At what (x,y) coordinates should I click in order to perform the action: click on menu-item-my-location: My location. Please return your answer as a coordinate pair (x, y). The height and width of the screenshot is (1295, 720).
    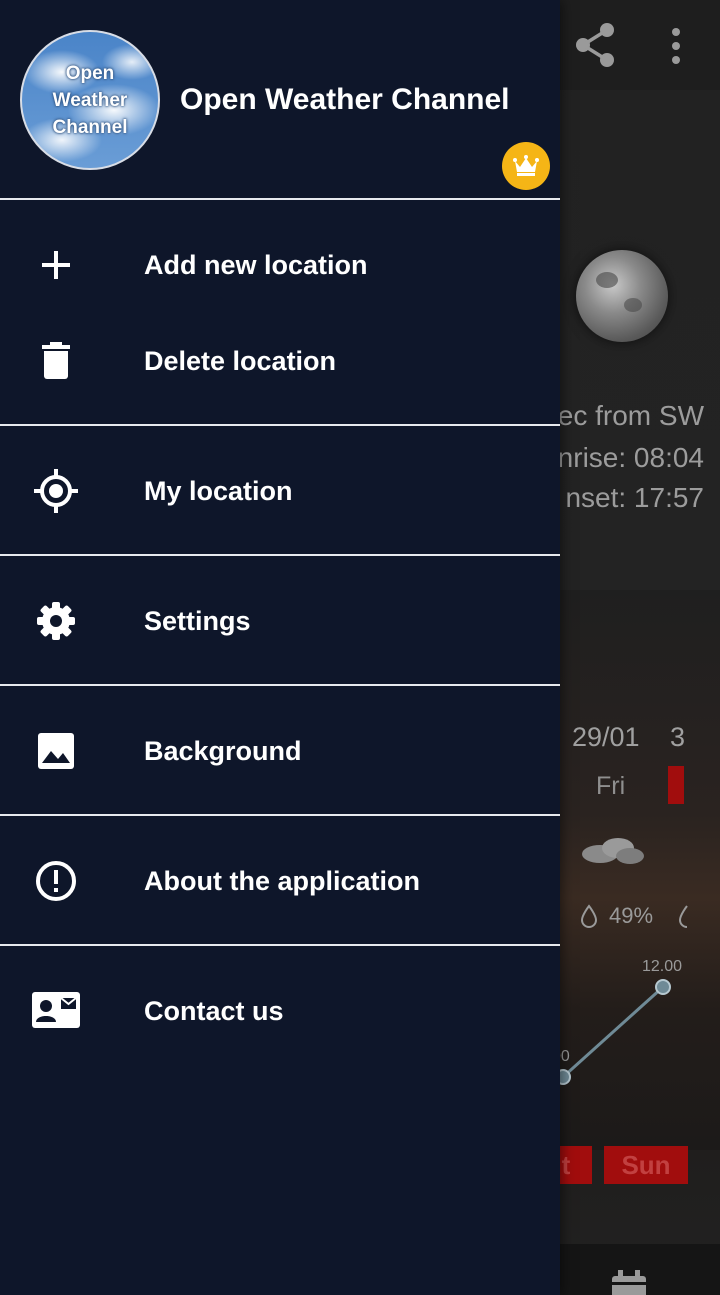
    Looking at the image, I should click on (280, 491).